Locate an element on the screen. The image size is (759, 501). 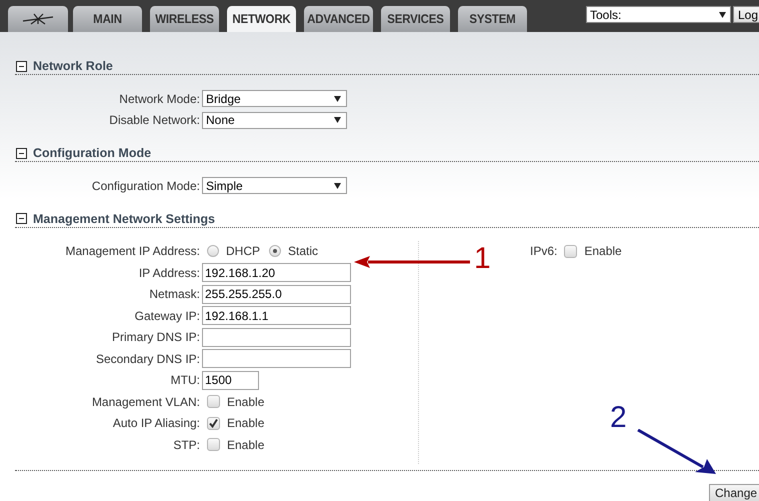
annotation-number: 1 is located at coordinates (482, 259).